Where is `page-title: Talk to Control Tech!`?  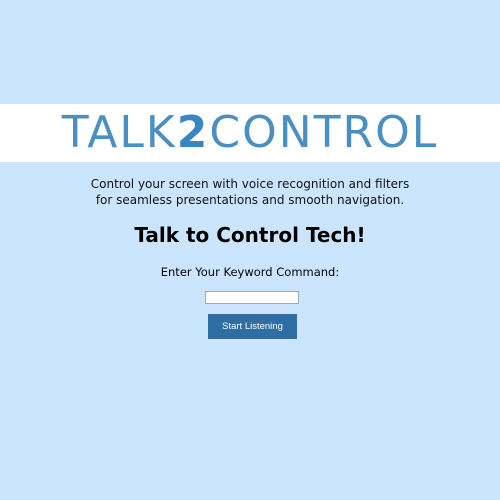
page-title: Talk to Control Tech! is located at coordinates (250, 235).